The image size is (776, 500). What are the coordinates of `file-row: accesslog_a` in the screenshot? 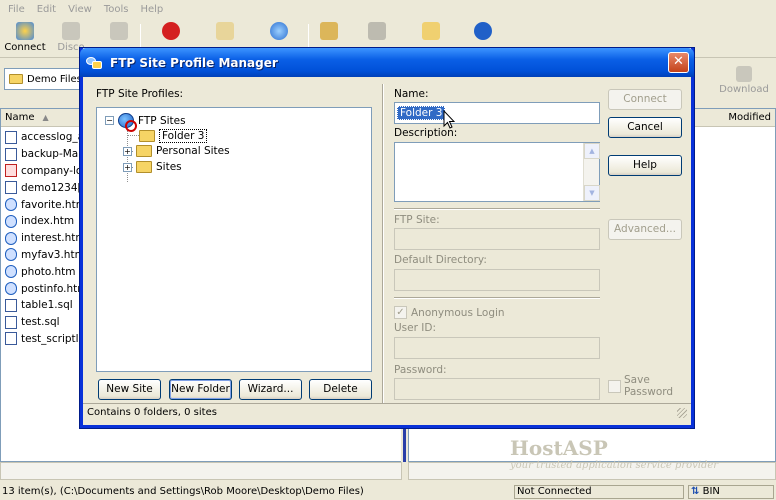 It's located at (47, 137).